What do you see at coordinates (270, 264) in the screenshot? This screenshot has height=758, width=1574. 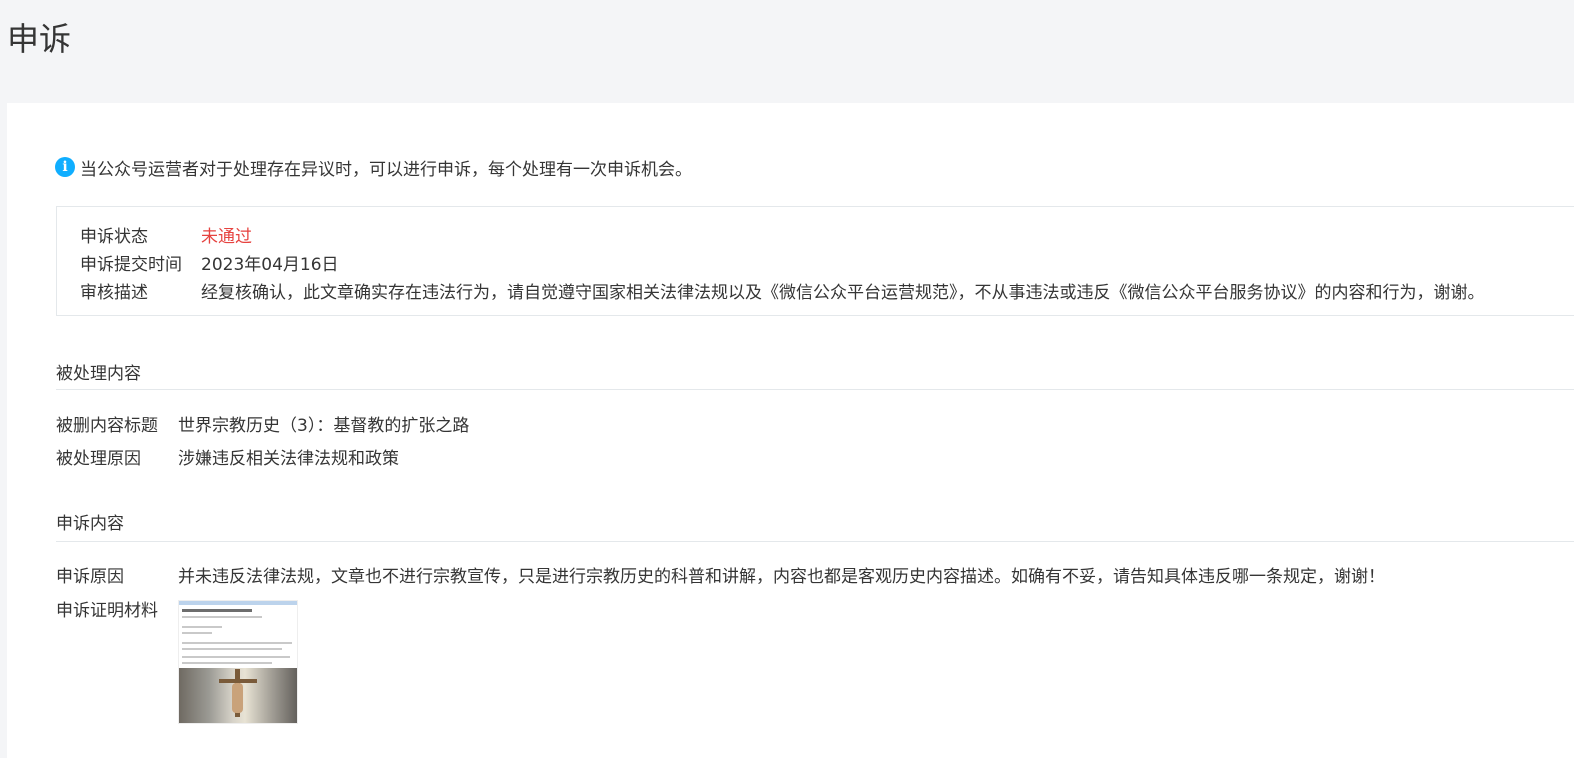 I see `submit-time-value: 2023年04月16日` at bounding box center [270, 264].